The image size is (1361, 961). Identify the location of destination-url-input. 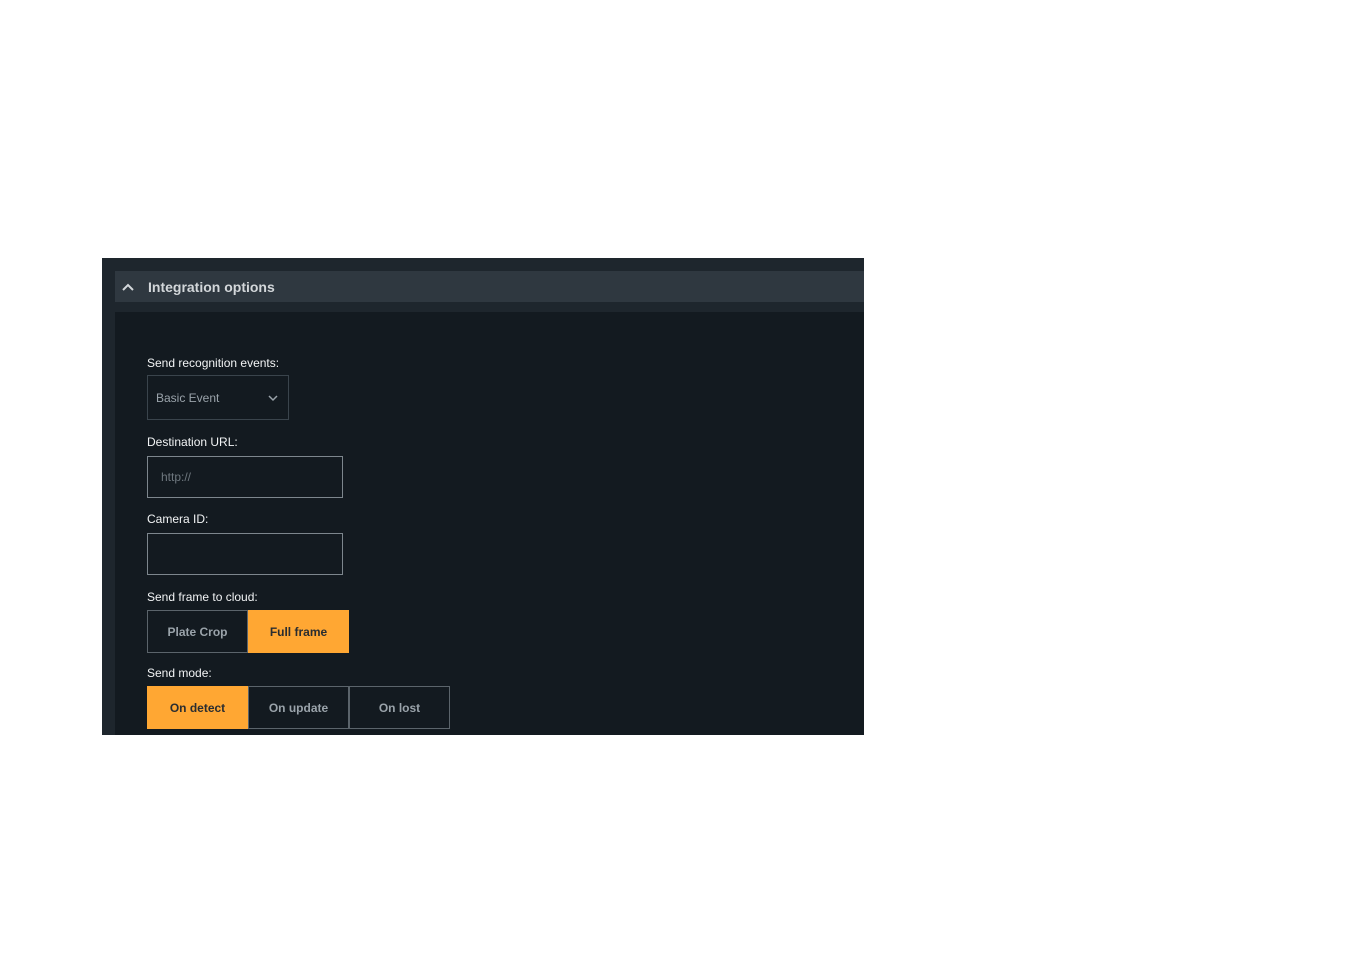
(245, 477).